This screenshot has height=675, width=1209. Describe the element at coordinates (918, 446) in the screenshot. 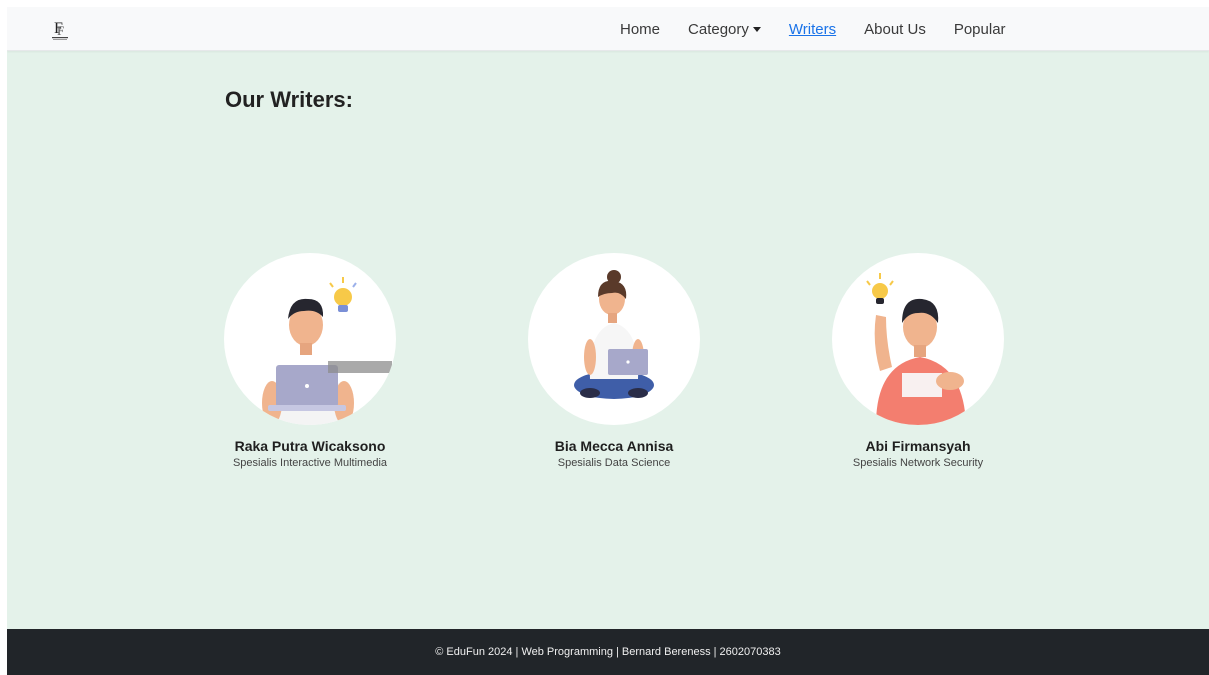

I see `writer-name: Abi Firmansyah` at that location.